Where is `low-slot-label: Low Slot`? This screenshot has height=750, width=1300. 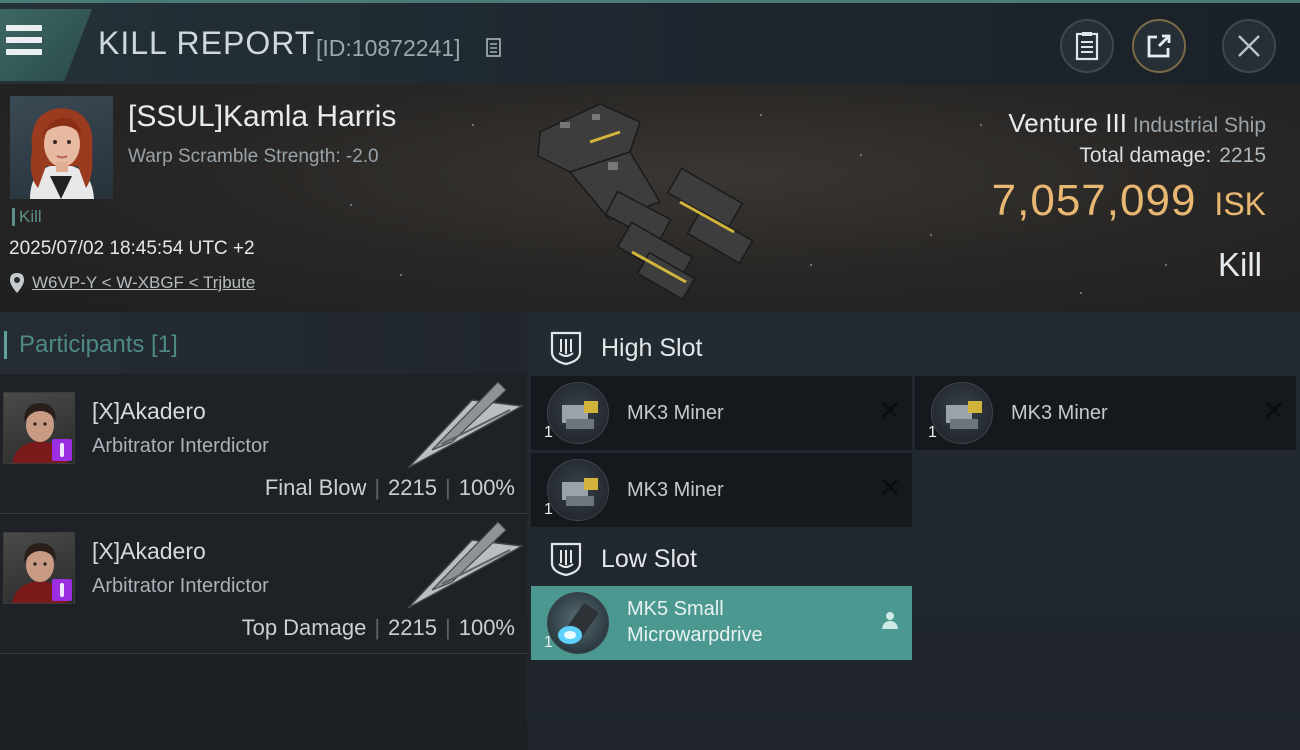
low-slot-label: Low Slot is located at coordinates (649, 559).